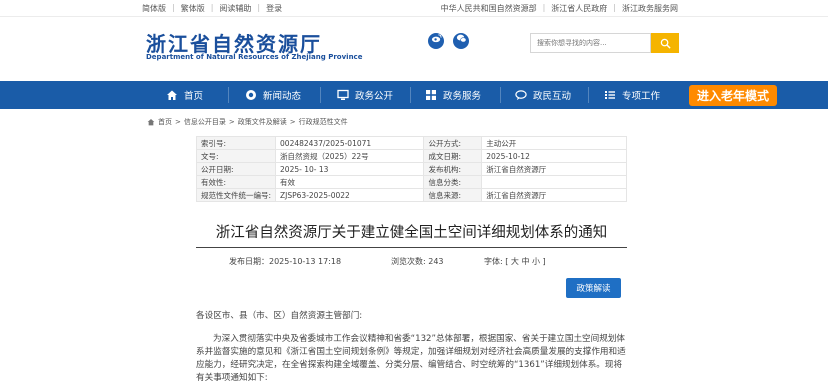 This screenshot has height=385, width=828. I want to click on list-icon, so click(610, 95).